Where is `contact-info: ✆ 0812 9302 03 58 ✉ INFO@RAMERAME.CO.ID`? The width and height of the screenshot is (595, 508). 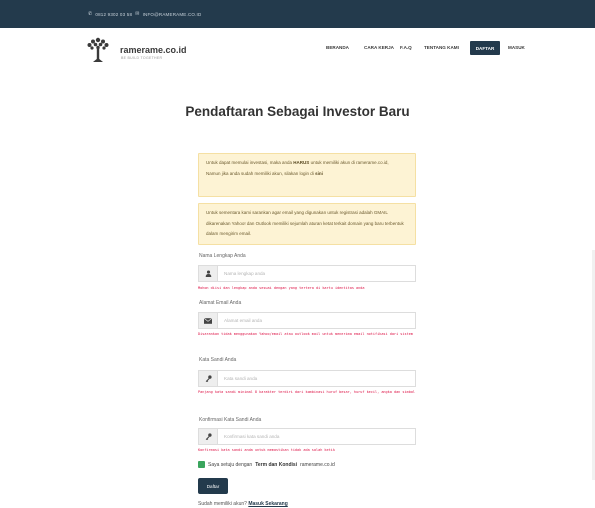
contact-info: ✆ 0812 9302 03 58 ✉ INFO@RAMERAME.CO.ID is located at coordinates (144, 14).